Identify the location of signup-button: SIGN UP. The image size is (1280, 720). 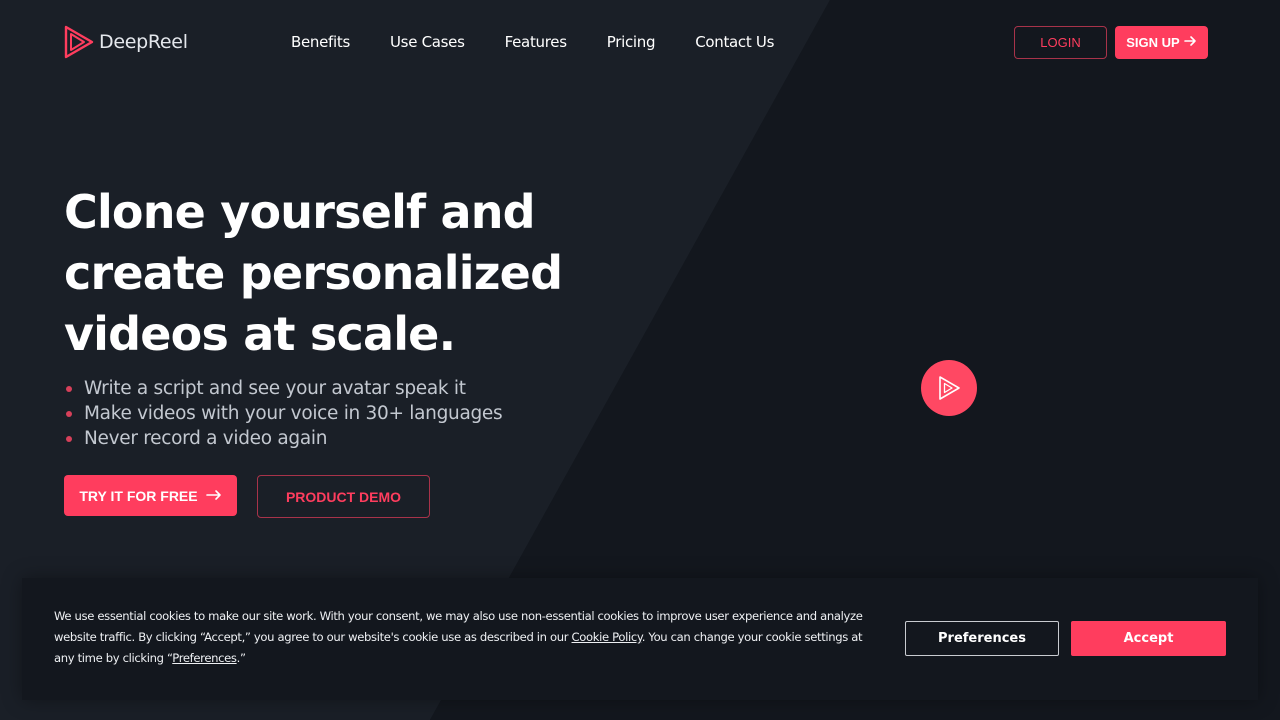
(1161, 42).